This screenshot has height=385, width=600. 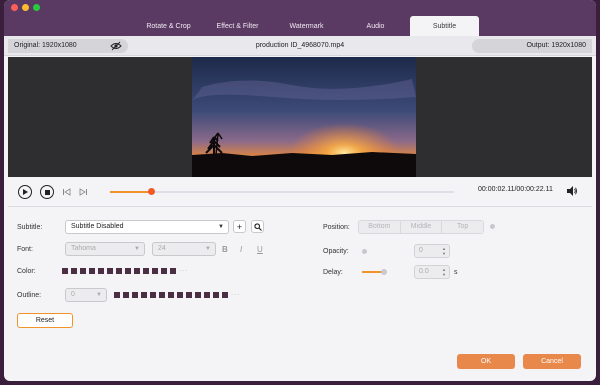 What do you see at coordinates (26, 271) in the screenshot?
I see `color-label: Color:` at bounding box center [26, 271].